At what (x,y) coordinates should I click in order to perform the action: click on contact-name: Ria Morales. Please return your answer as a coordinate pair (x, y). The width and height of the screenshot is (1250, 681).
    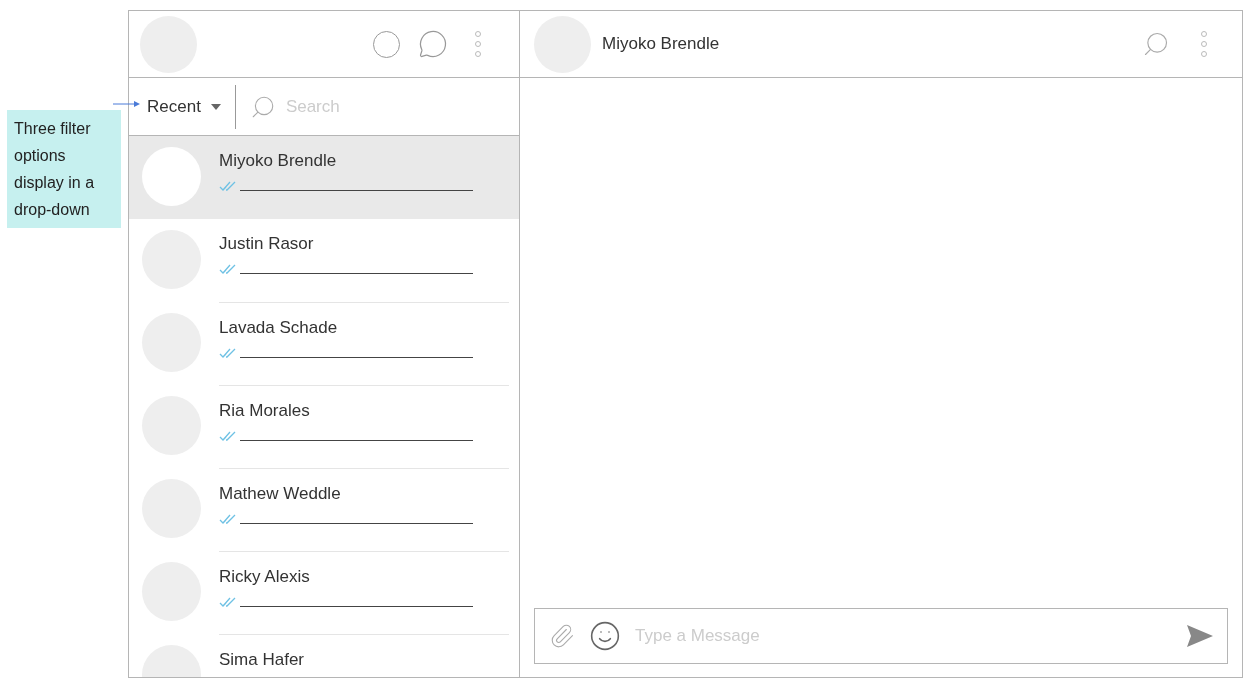
    Looking at the image, I should click on (264, 411).